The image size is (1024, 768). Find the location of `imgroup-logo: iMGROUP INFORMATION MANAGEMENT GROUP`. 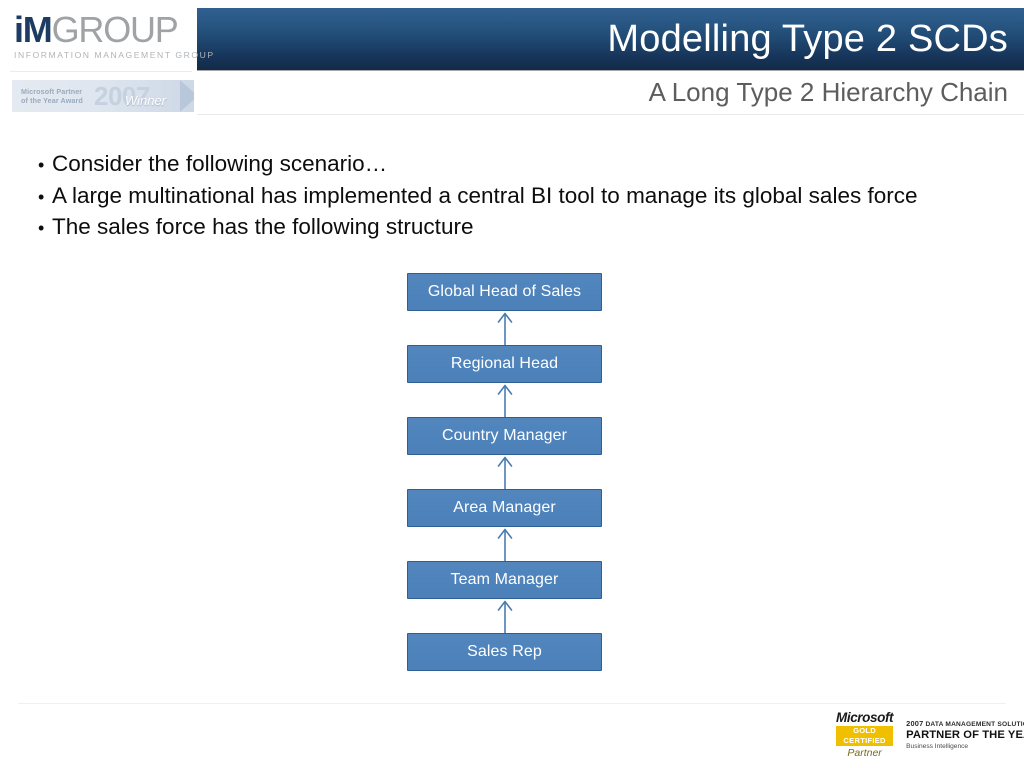

imgroup-logo: iMGROUP INFORMATION MANAGEMENT GROUP is located at coordinates (114, 37).